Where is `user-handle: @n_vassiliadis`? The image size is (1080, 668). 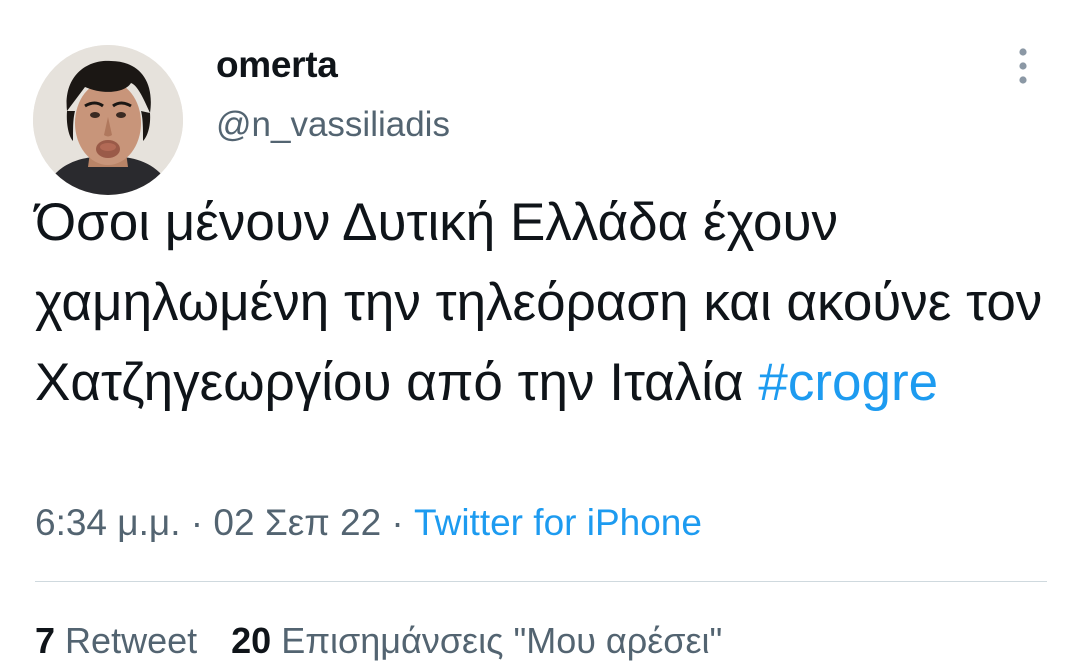
user-handle: @n_vassiliadis is located at coordinates (333, 125).